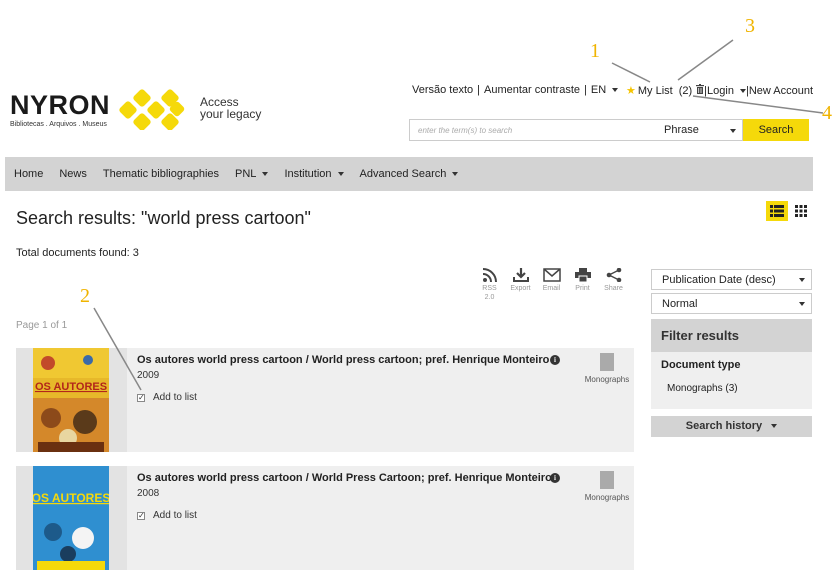  Describe the element at coordinates (582, 275) in the screenshot. I see `printer-icon` at that location.